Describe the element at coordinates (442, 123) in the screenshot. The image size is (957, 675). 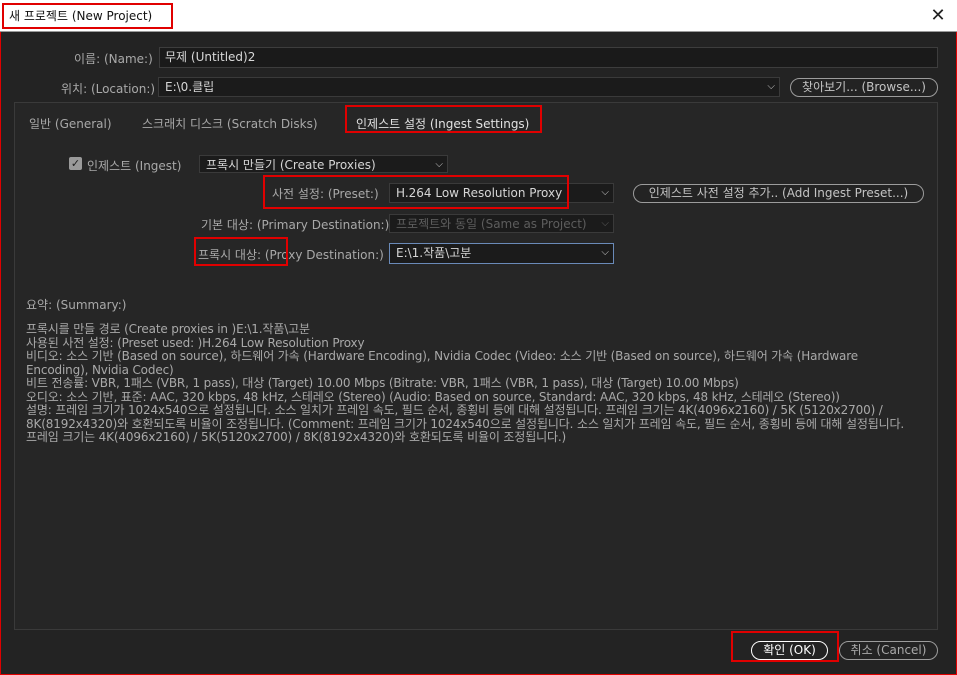
I see `tab-ingest-settings: 인제스트 설정 (Ingest Settings)` at that location.